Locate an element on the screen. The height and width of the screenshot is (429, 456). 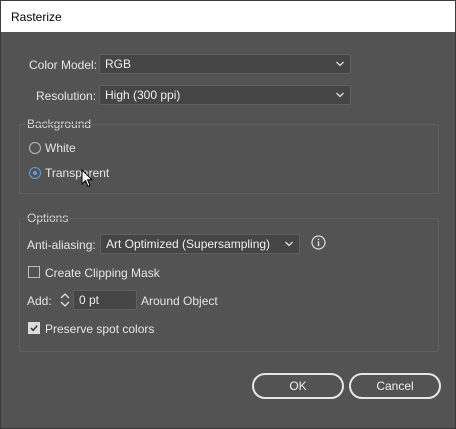
anti-aliasing-value: Art Optimized (Supersampling) is located at coordinates (188, 244).